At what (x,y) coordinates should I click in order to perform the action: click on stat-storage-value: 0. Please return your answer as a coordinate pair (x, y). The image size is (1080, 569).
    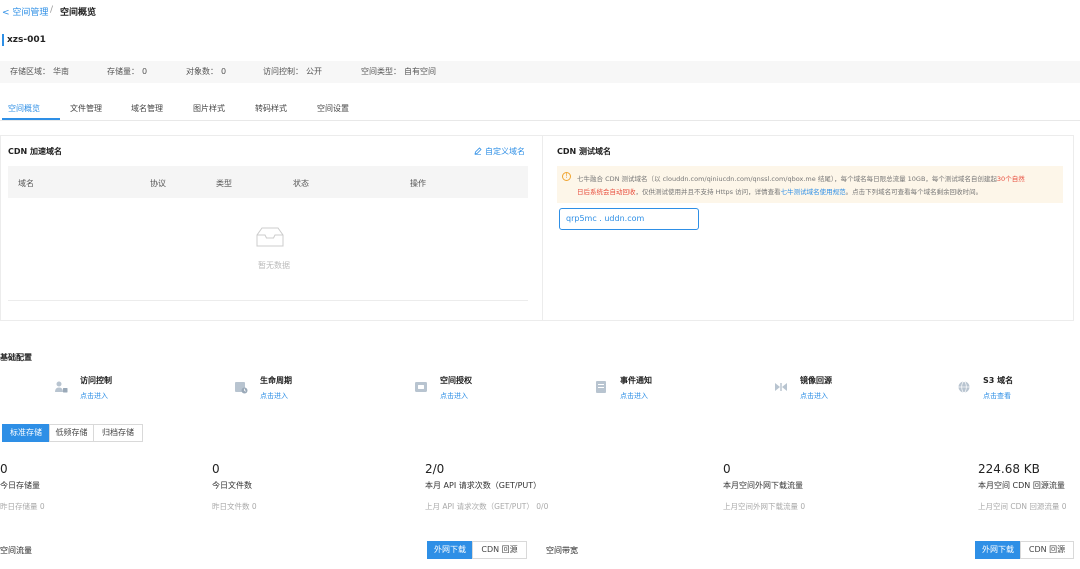
    Looking at the image, I should click on (4, 469).